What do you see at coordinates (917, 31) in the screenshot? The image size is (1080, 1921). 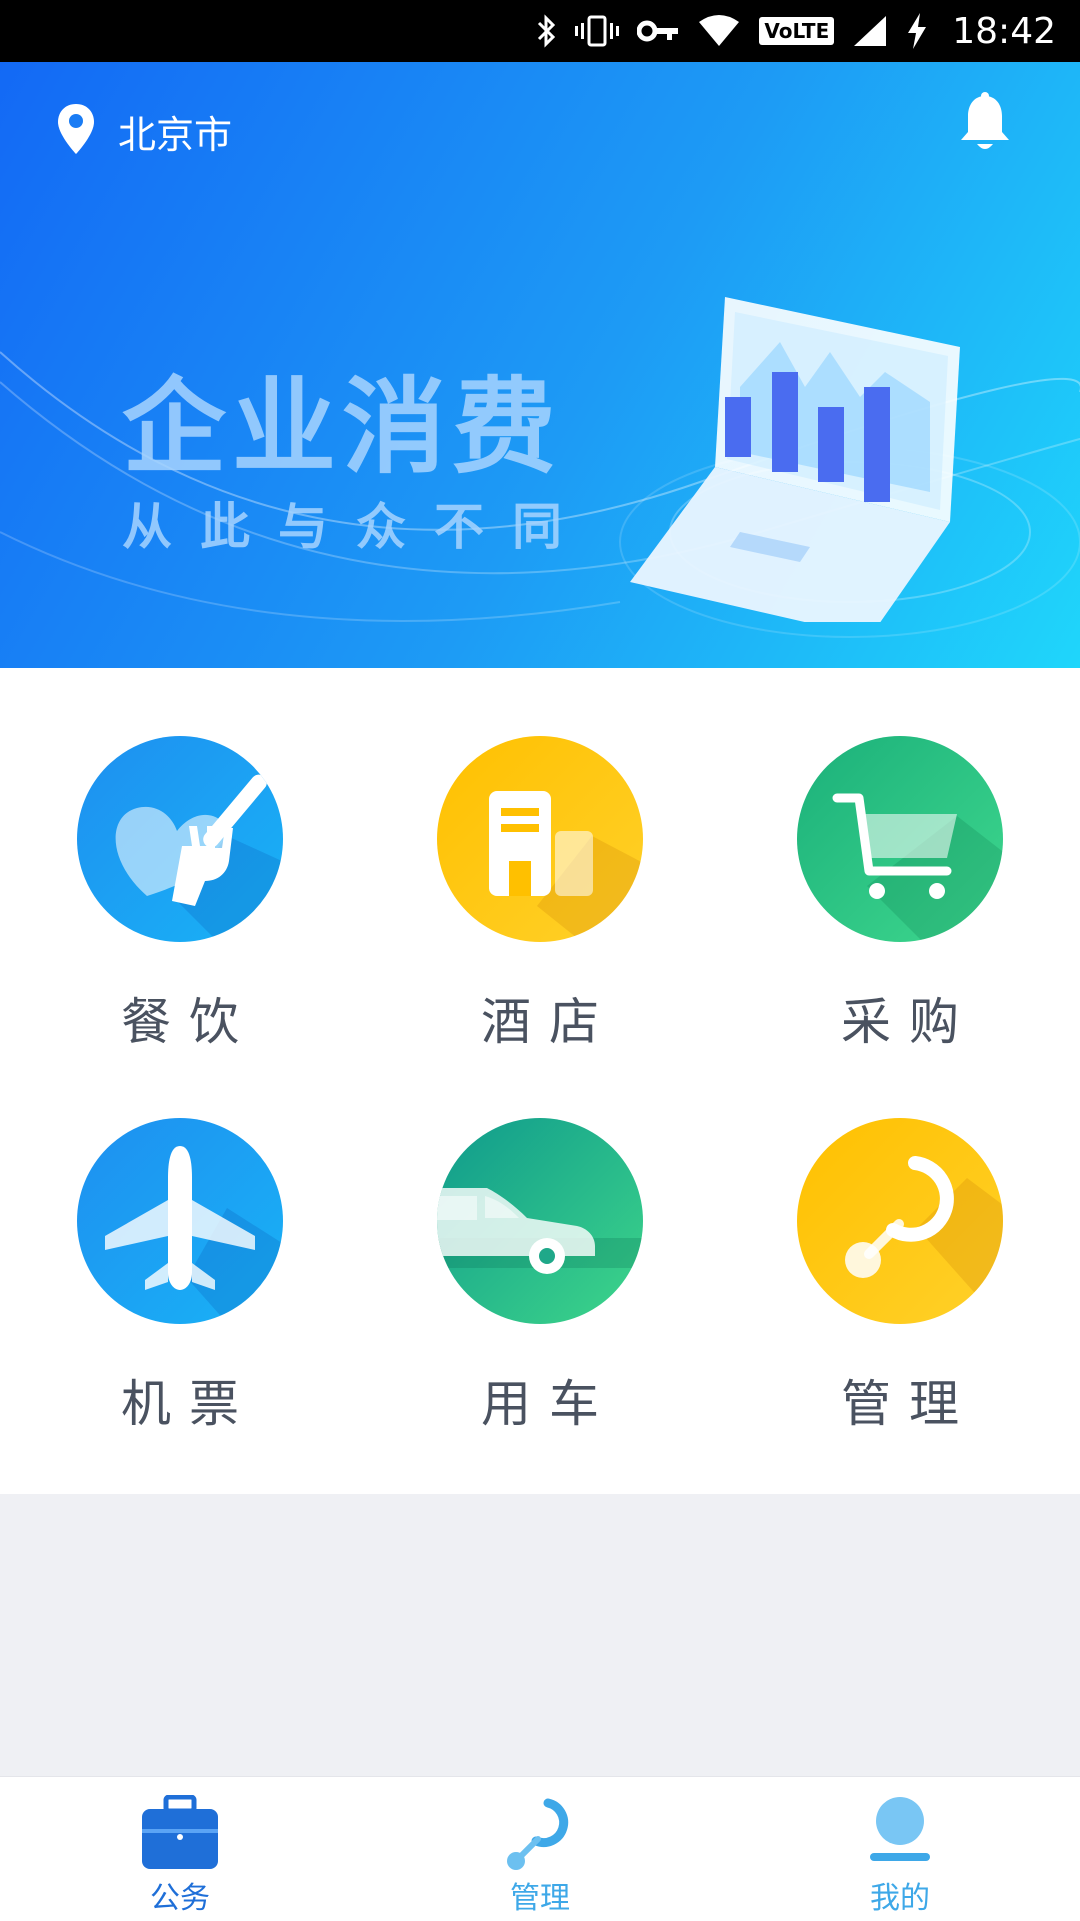 I see `charging-icon` at bounding box center [917, 31].